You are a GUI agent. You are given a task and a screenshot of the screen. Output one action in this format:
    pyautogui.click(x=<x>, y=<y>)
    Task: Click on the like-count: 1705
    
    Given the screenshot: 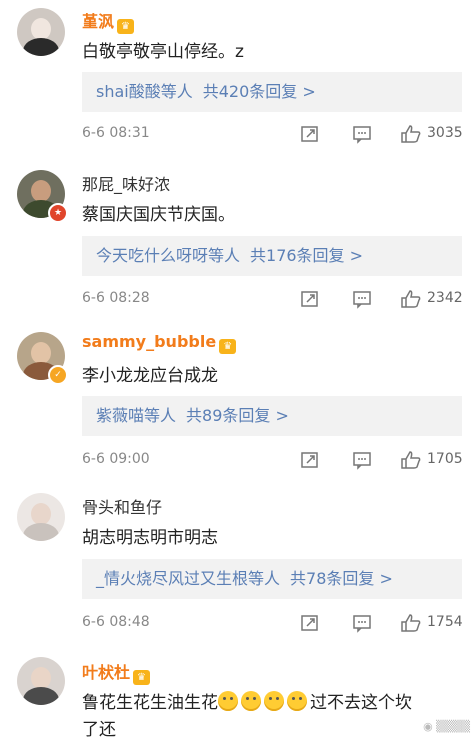 What is the action you would take?
    pyautogui.click(x=445, y=459)
    